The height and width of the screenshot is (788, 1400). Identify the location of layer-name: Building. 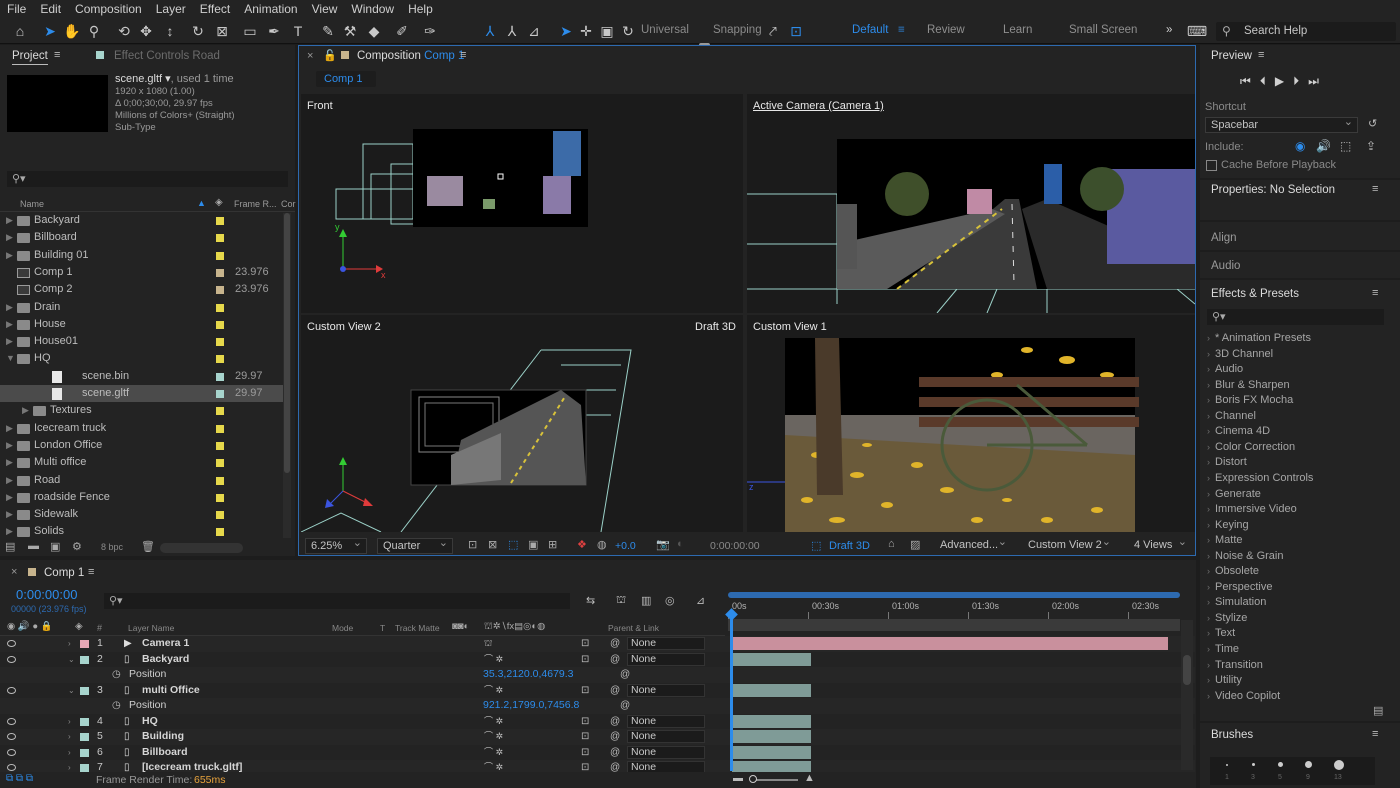
(163, 737).